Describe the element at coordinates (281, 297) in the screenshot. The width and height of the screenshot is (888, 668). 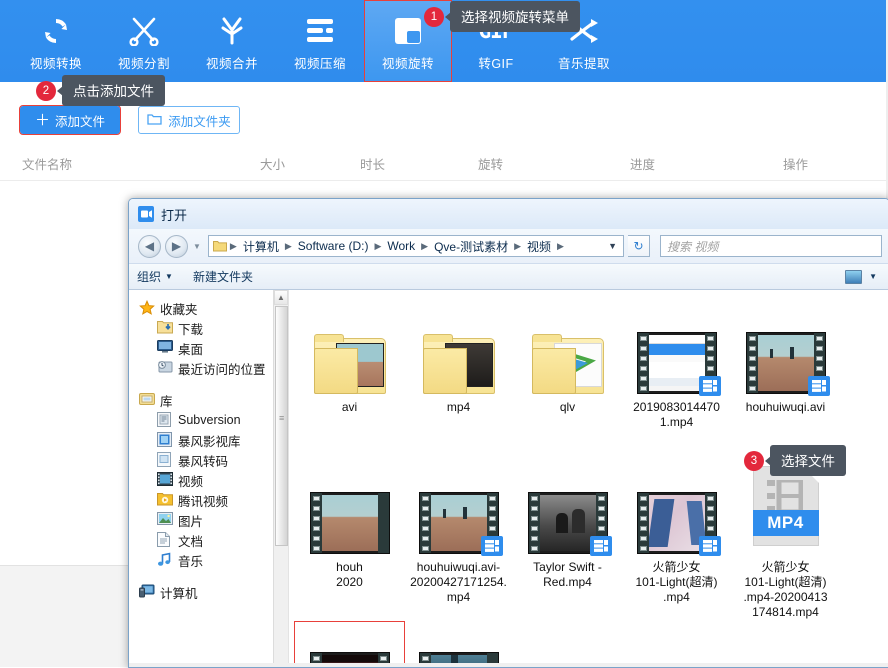
I see `scroll-up-icon: ▲` at that location.